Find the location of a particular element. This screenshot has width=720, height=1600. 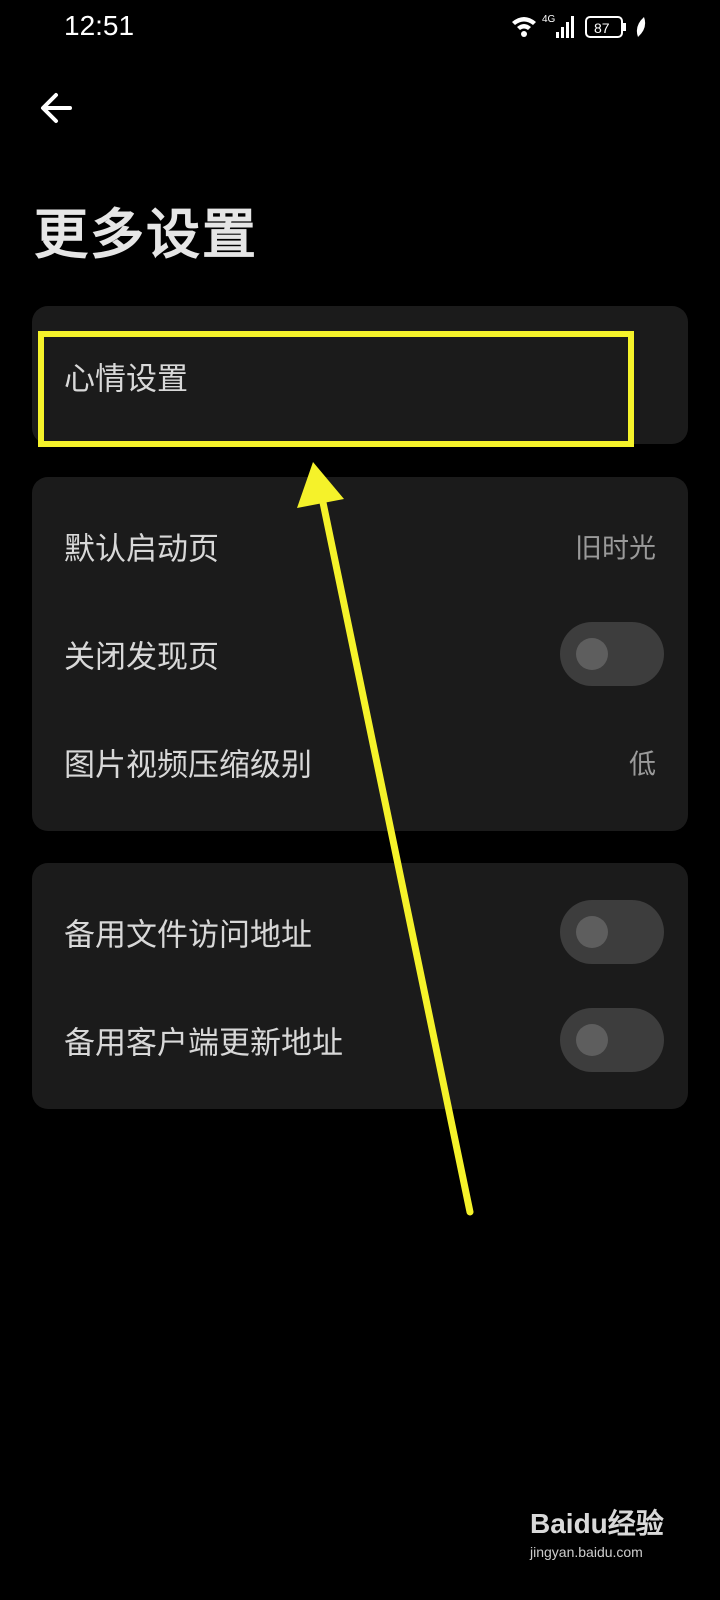

compression-level-label: 图片视频压缩级别 is located at coordinates (188, 765).